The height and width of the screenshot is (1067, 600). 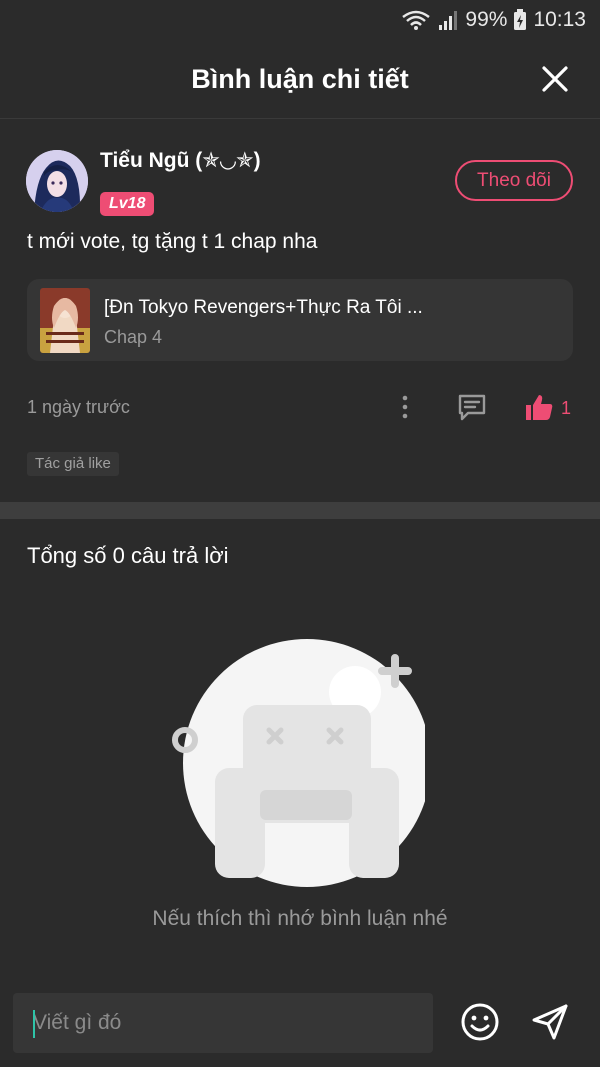 I want to click on like-count: 1, so click(x=566, y=408).